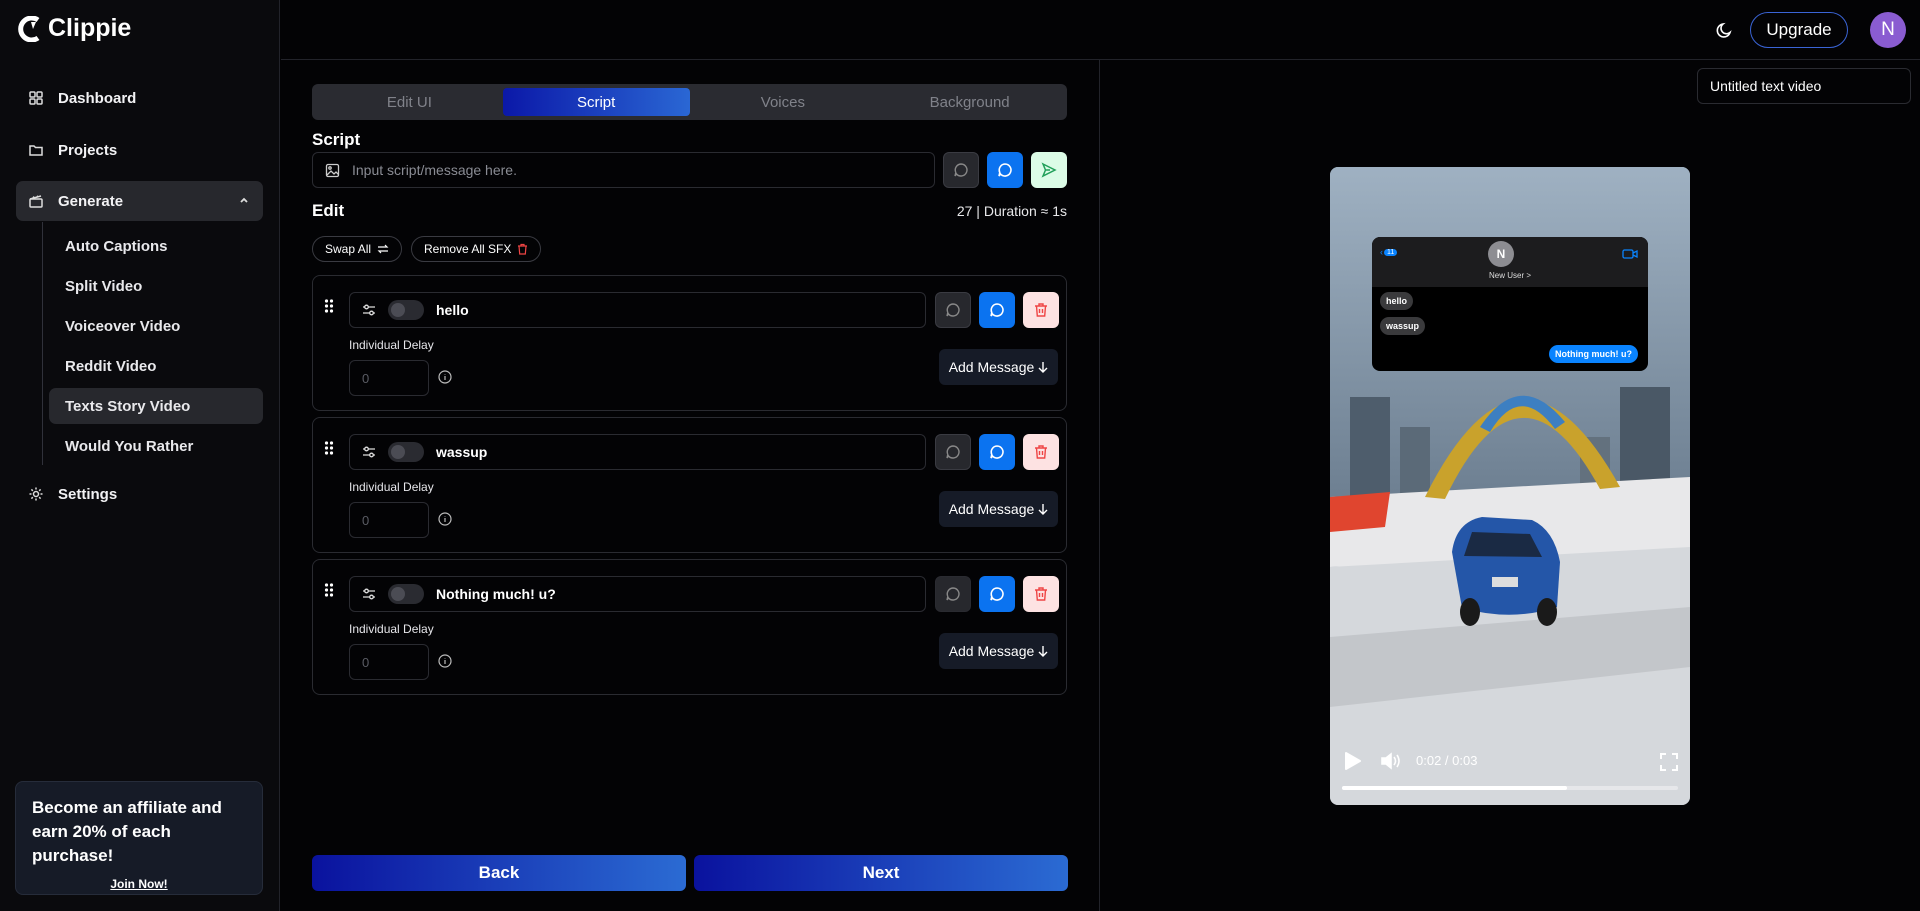 The height and width of the screenshot is (911, 1920). Describe the element at coordinates (969, 102) in the screenshot. I see `tab-background: Background` at that location.